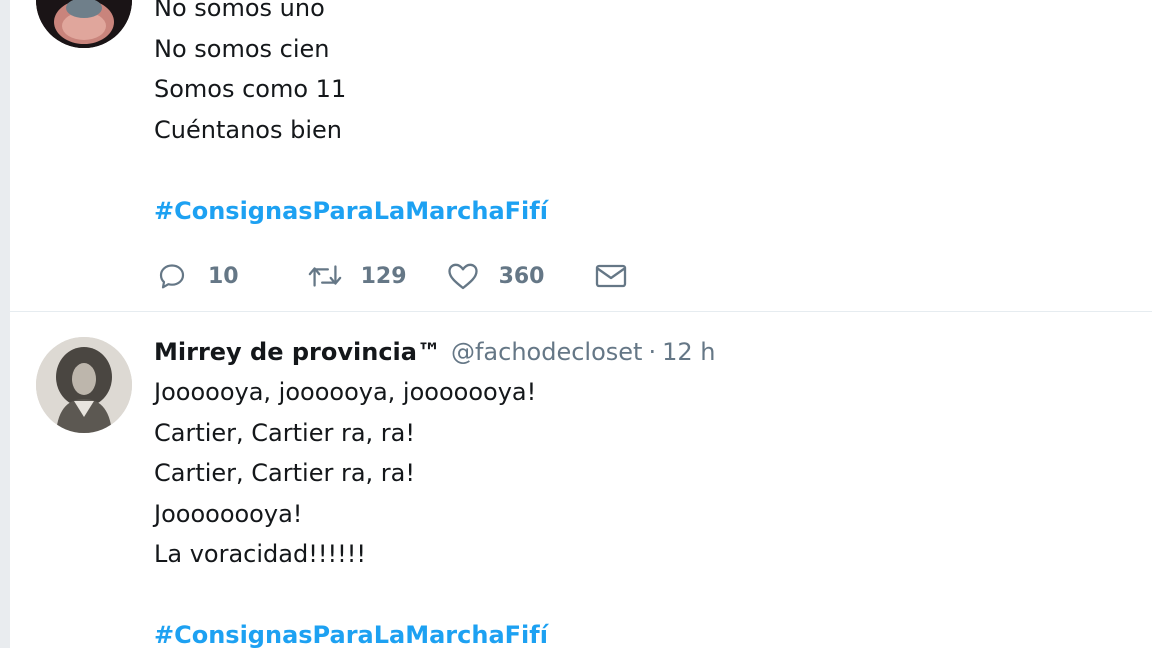 The width and height of the screenshot is (1152, 648). I want to click on display-name: Mirrey de provincia™, so click(297, 352).